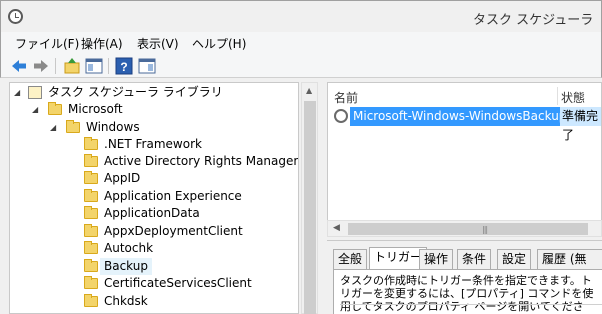 The width and height of the screenshot is (602, 314). I want to click on task-clock-icon, so click(341, 116).